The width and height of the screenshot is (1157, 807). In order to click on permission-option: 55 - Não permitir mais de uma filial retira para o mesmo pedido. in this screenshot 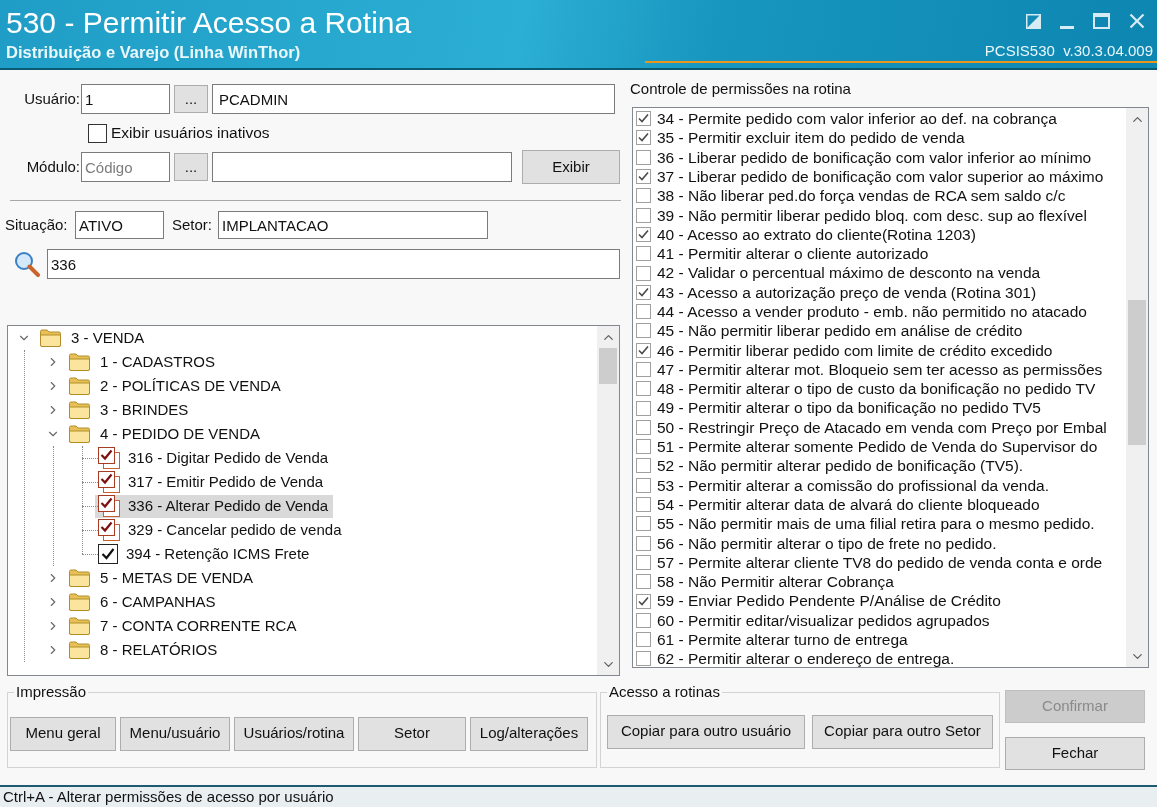, I will do `click(879, 524)`.